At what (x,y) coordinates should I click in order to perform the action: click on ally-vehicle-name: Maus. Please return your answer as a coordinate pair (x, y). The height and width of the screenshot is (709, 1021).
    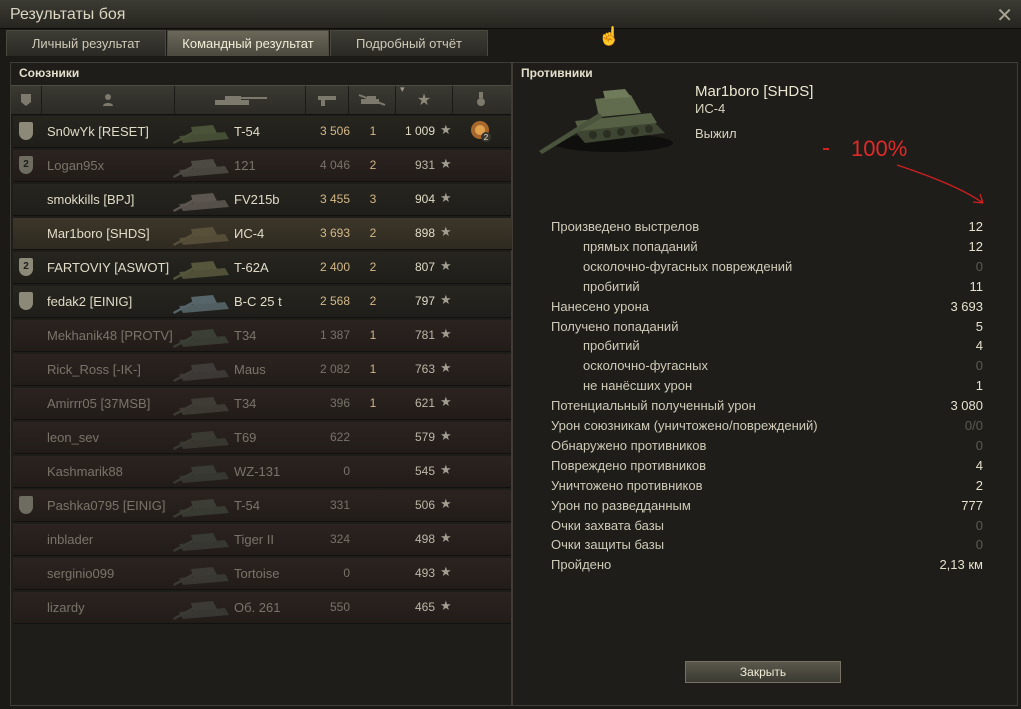
    Looking at the image, I should click on (250, 369).